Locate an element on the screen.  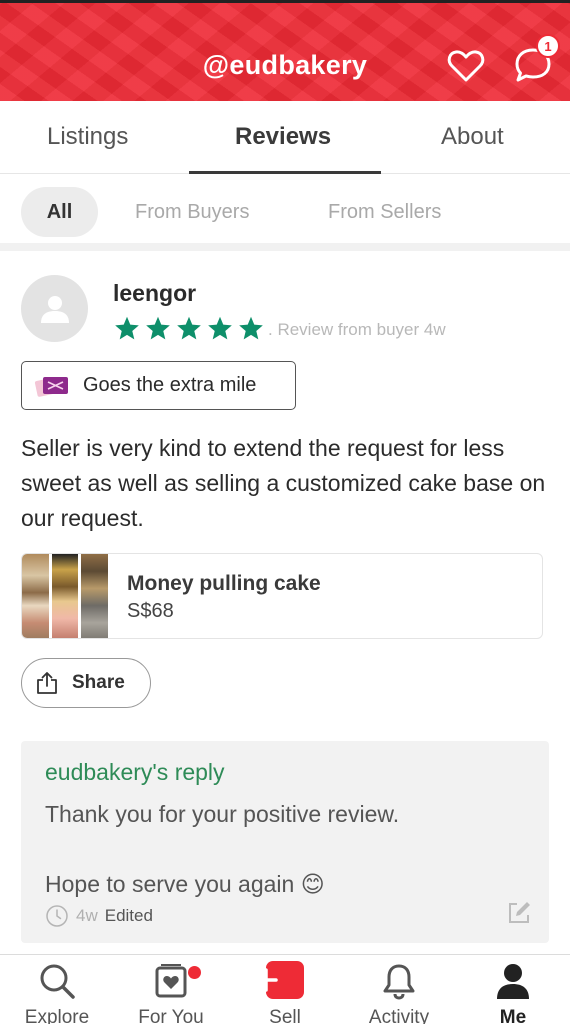
profile-tabs: Listings Reviews About is located at coordinates (285, 137).